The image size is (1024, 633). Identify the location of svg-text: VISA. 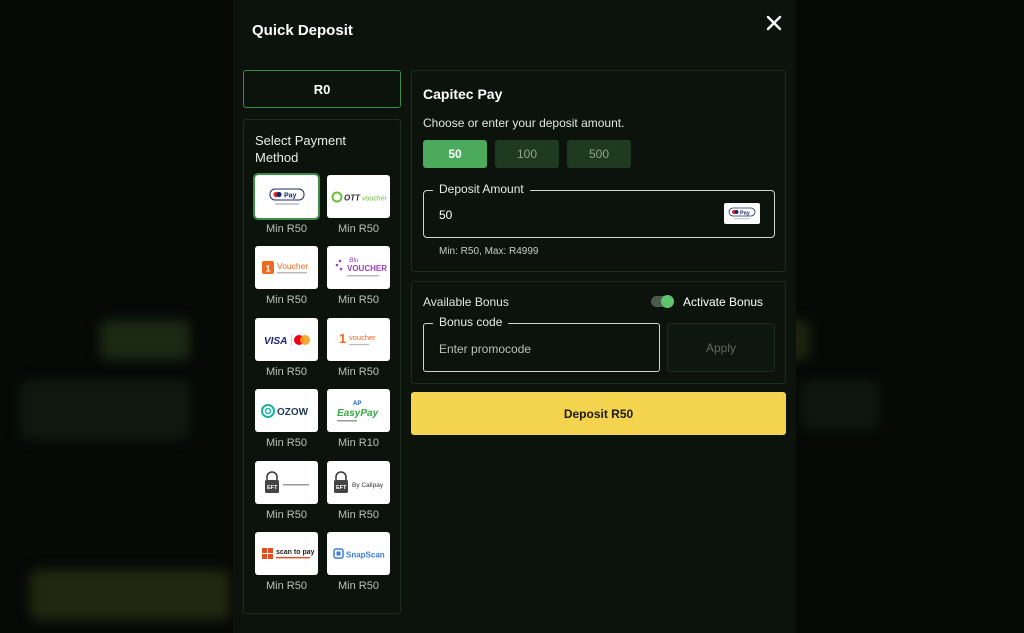
(275, 341).